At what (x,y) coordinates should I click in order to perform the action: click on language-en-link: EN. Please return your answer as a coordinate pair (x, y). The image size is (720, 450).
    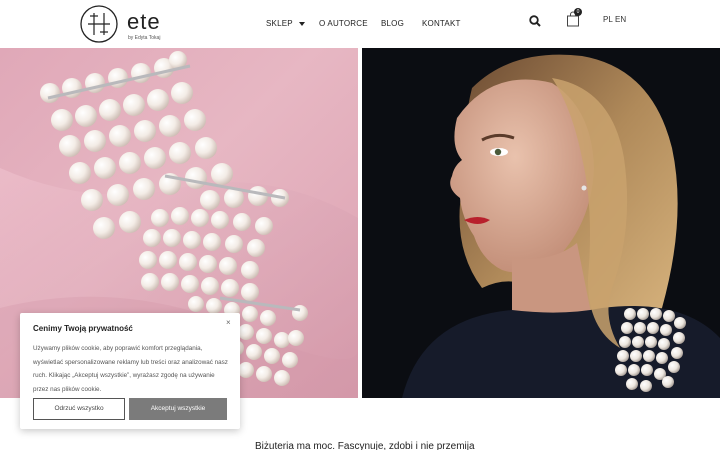
    Looking at the image, I should click on (620, 19).